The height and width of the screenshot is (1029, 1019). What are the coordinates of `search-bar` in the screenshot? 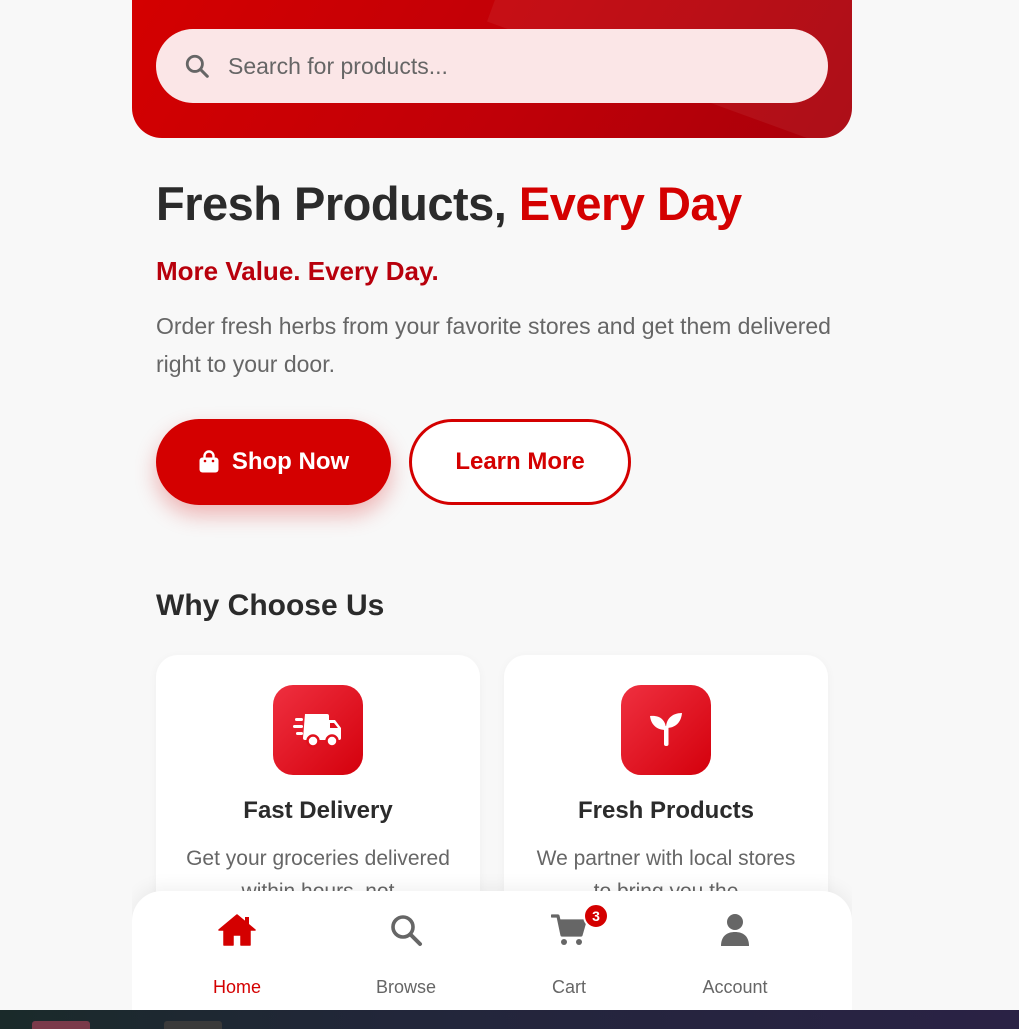 It's located at (492, 66).